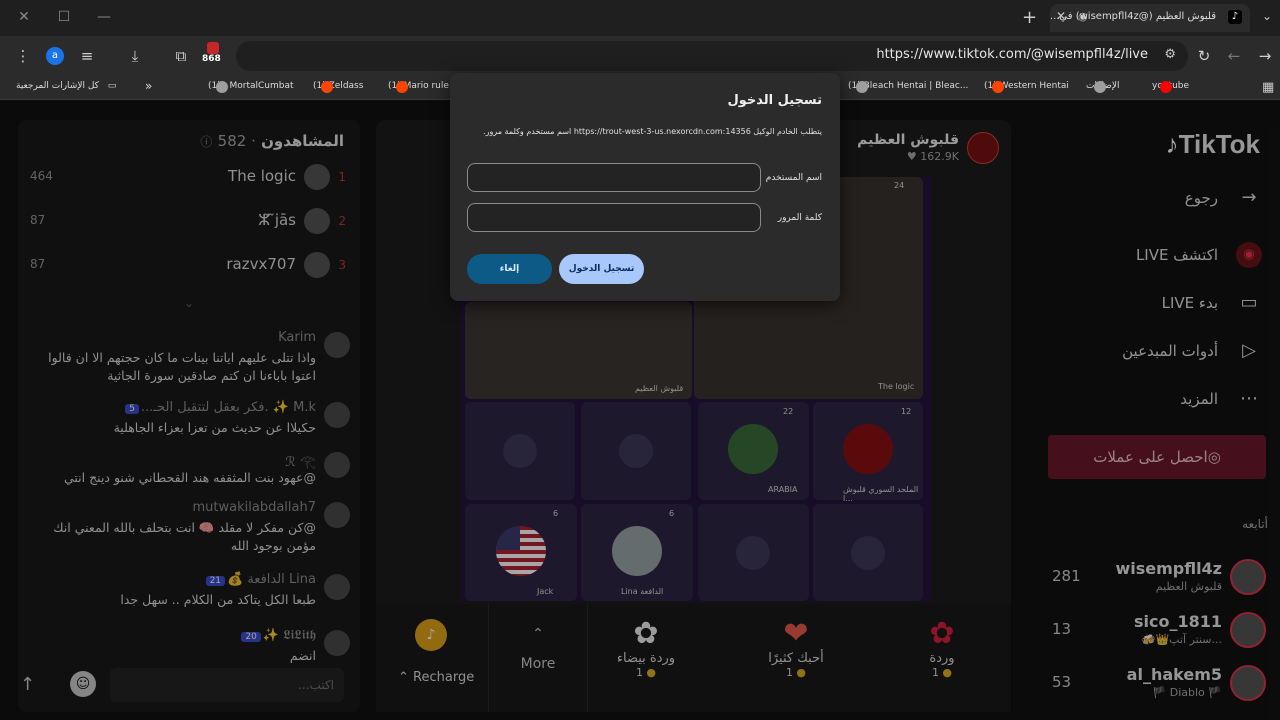 This screenshot has width=1280, height=720. I want to click on back-icon: →, so click(1265, 56).